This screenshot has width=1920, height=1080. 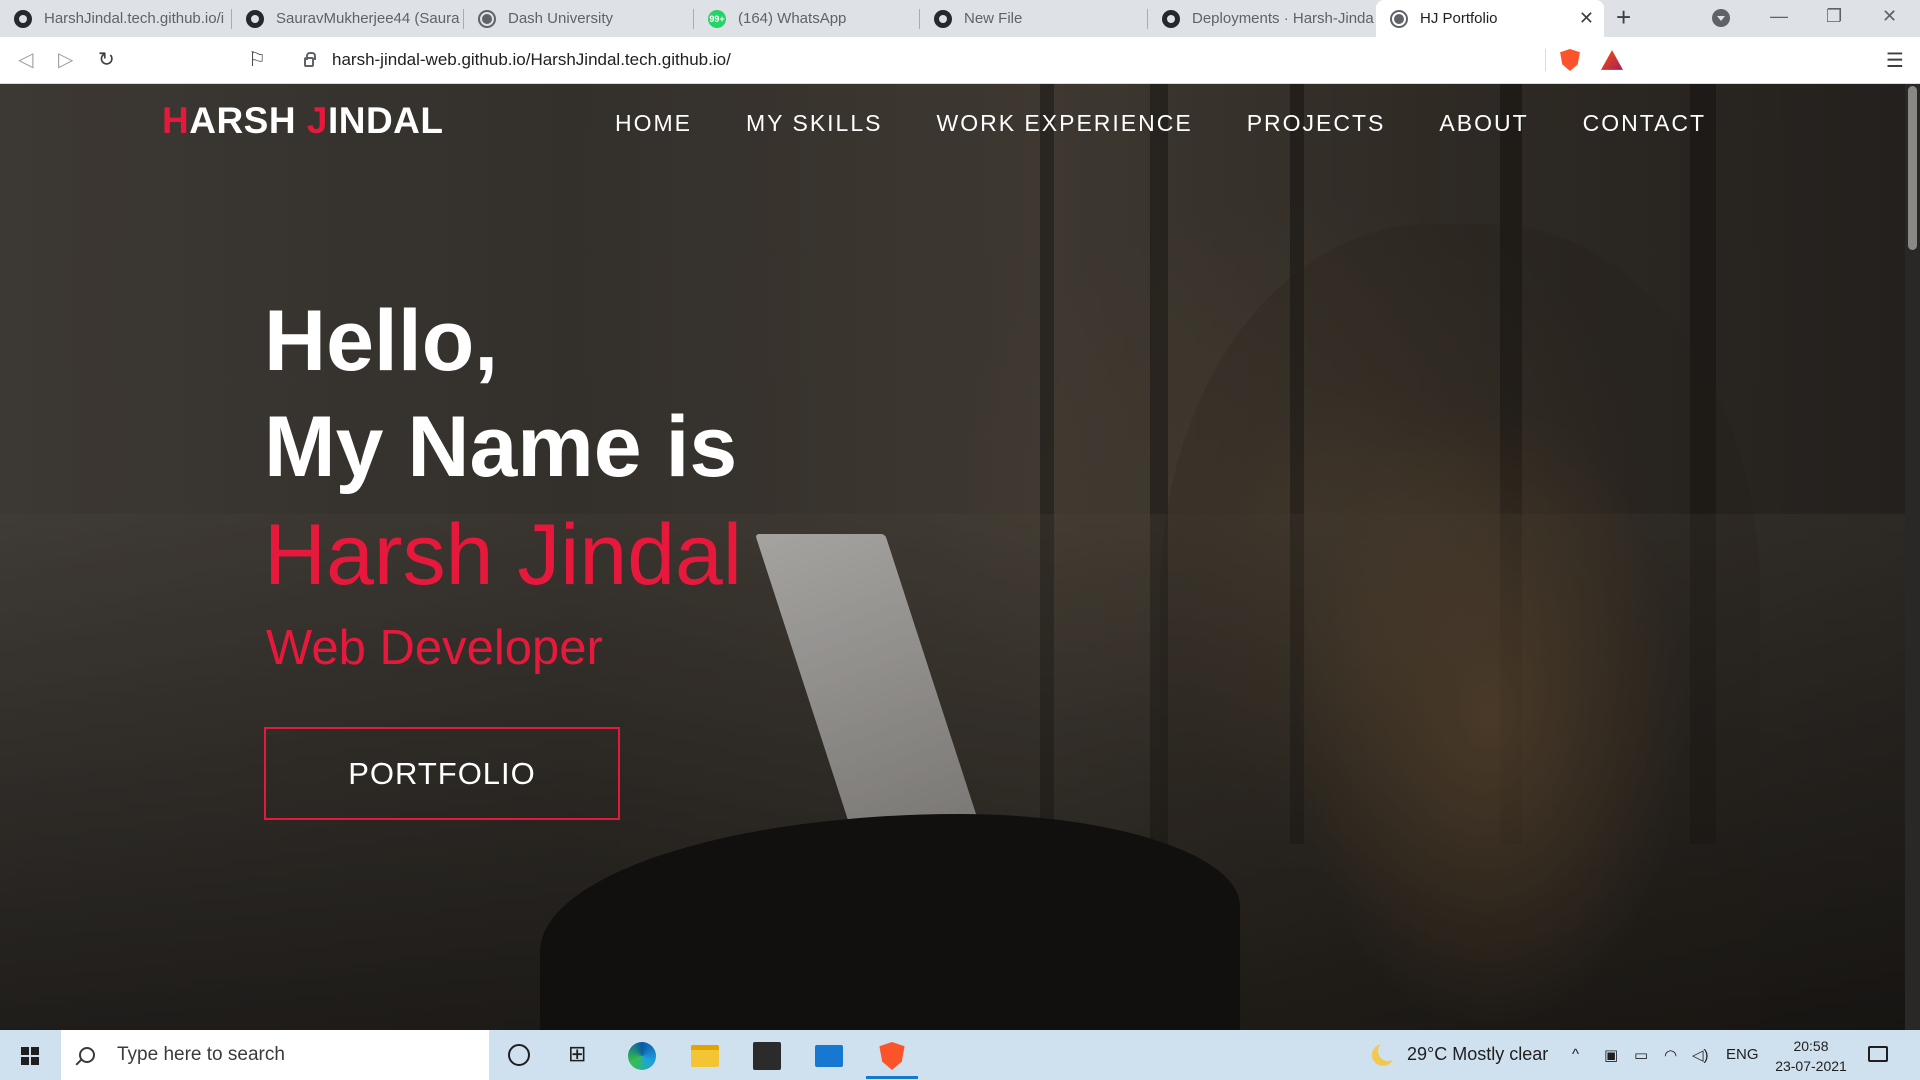 I want to click on restore-button: ❐, so click(x=1834, y=16).